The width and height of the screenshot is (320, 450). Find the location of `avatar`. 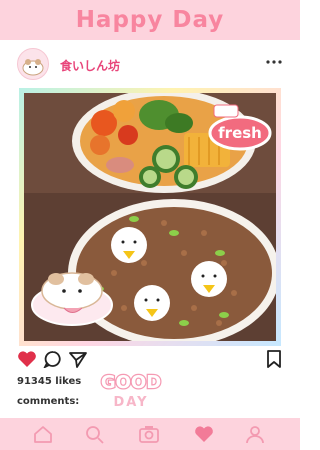

avatar is located at coordinates (33, 64).